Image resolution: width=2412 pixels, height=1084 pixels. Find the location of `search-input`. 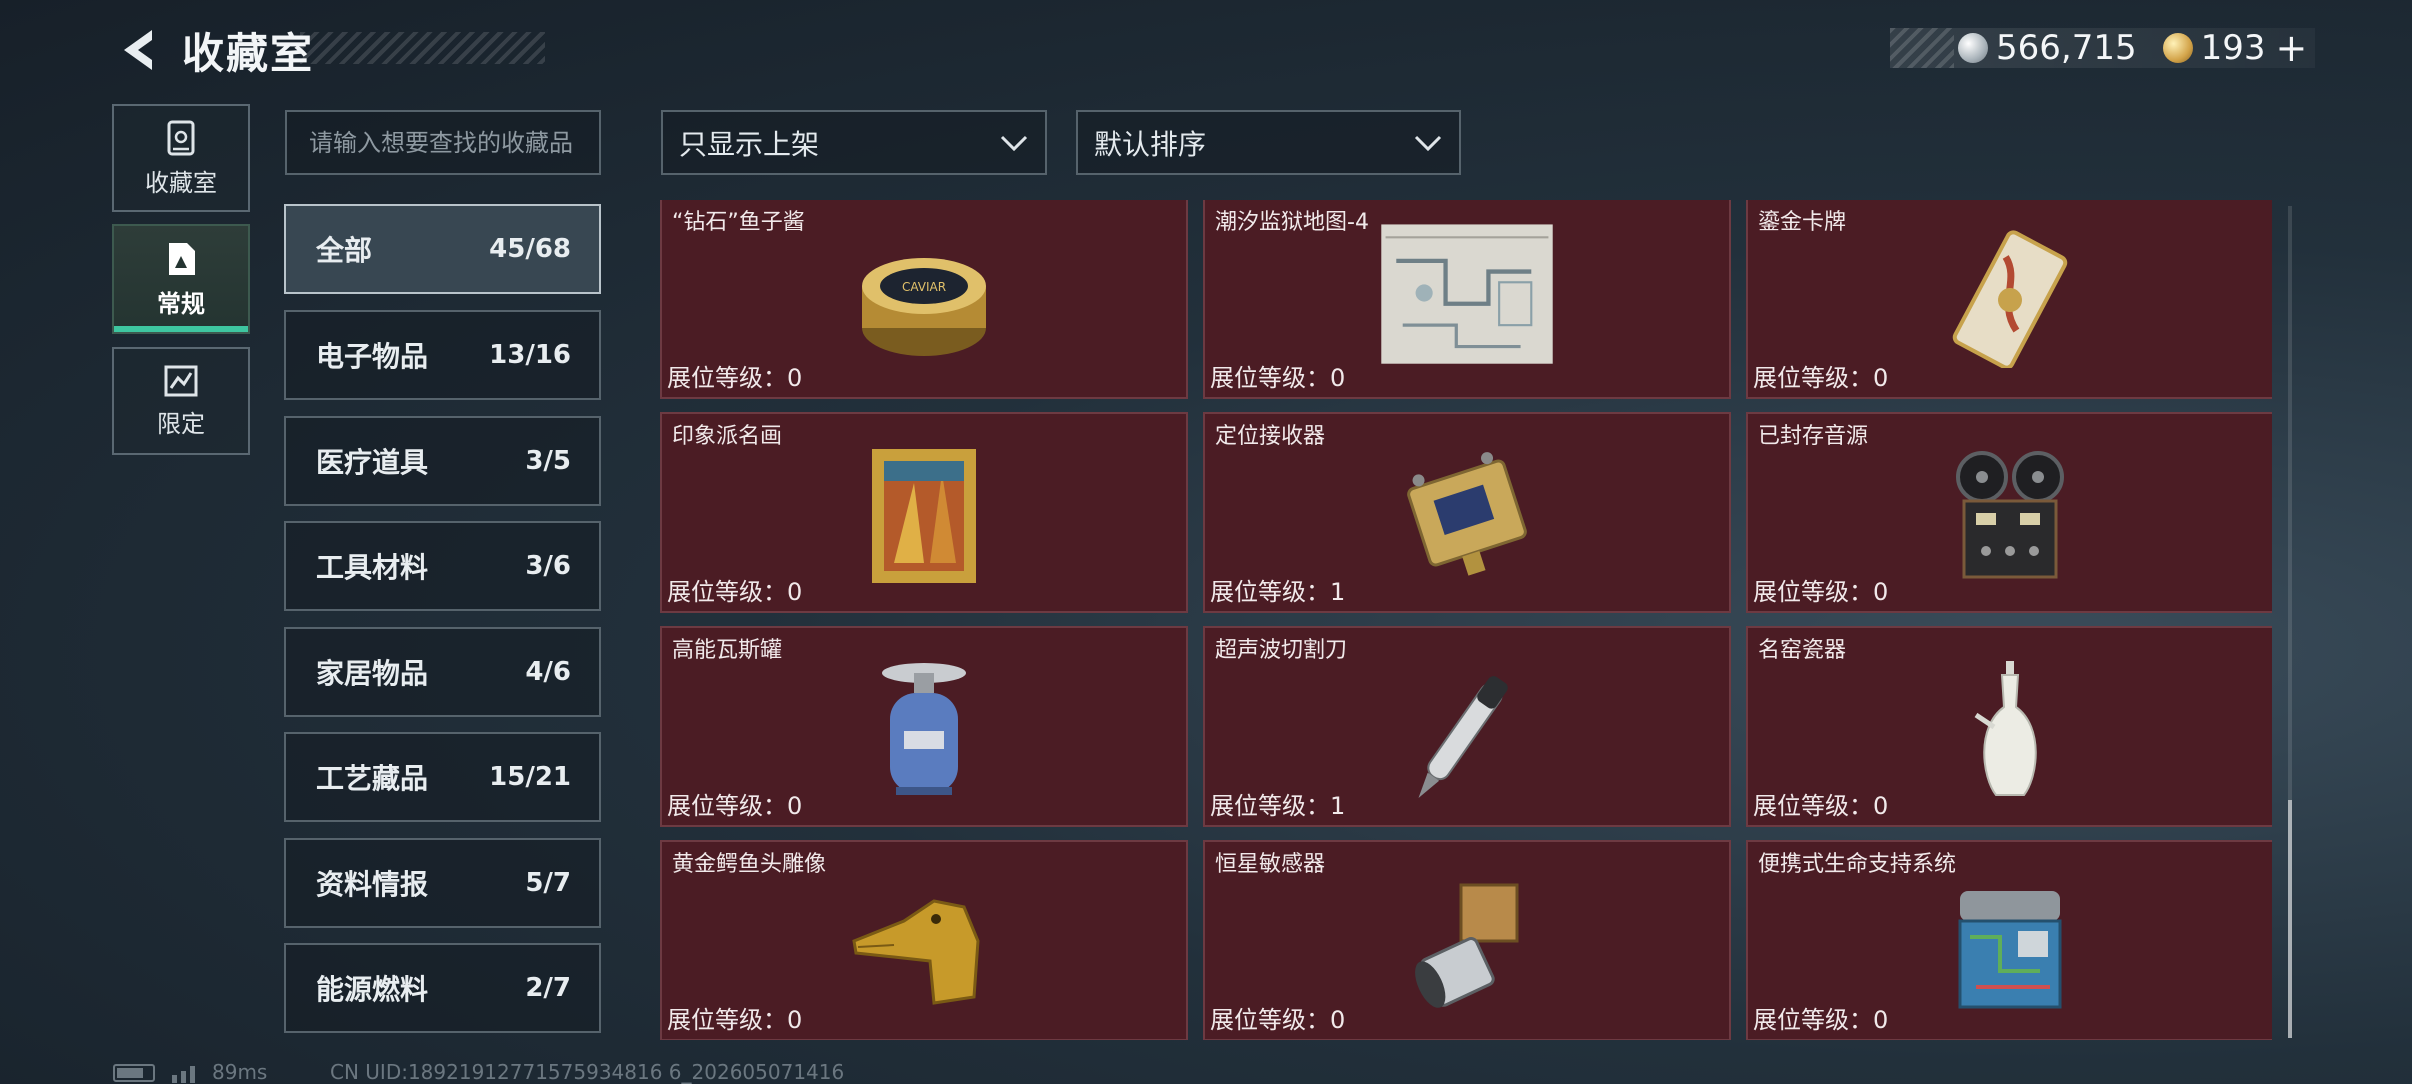

search-input is located at coordinates (443, 142).